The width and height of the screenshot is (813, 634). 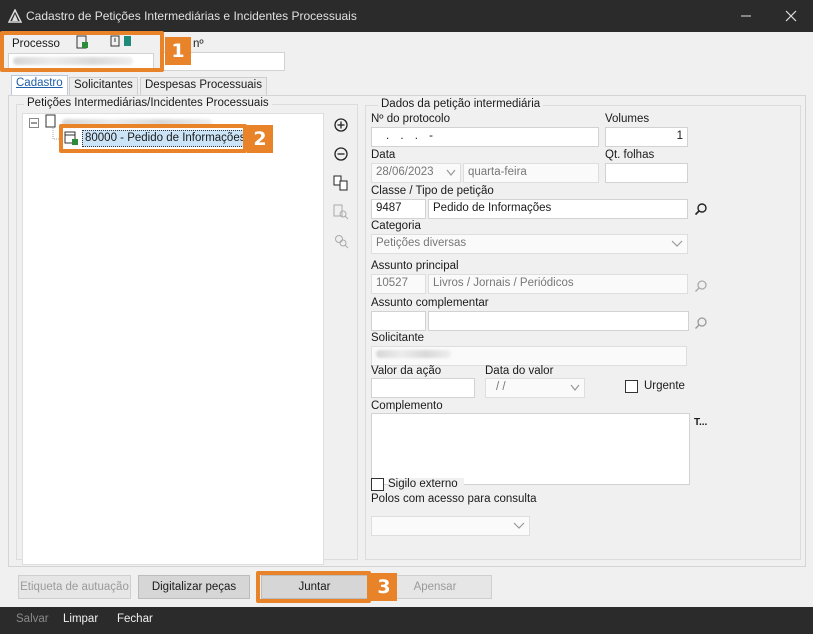 What do you see at coordinates (497, 172) in the screenshot?
I see `weekday-value: quarta-feira` at bounding box center [497, 172].